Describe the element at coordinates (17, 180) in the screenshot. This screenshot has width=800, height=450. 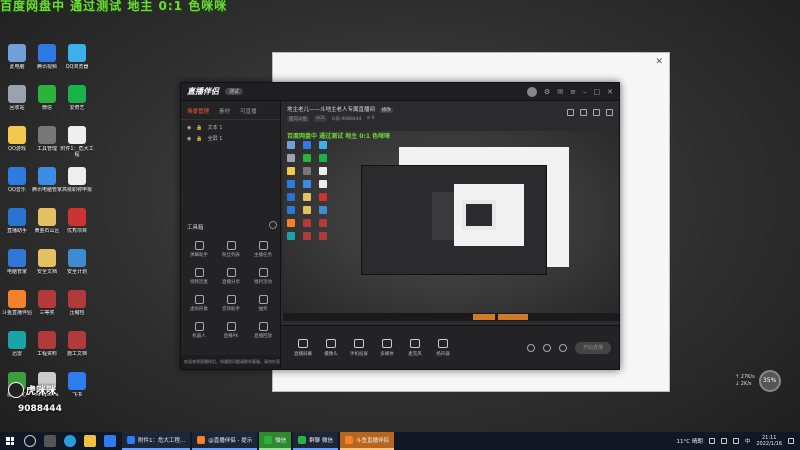
I see `desktop-icon: QQ音乐` at that location.